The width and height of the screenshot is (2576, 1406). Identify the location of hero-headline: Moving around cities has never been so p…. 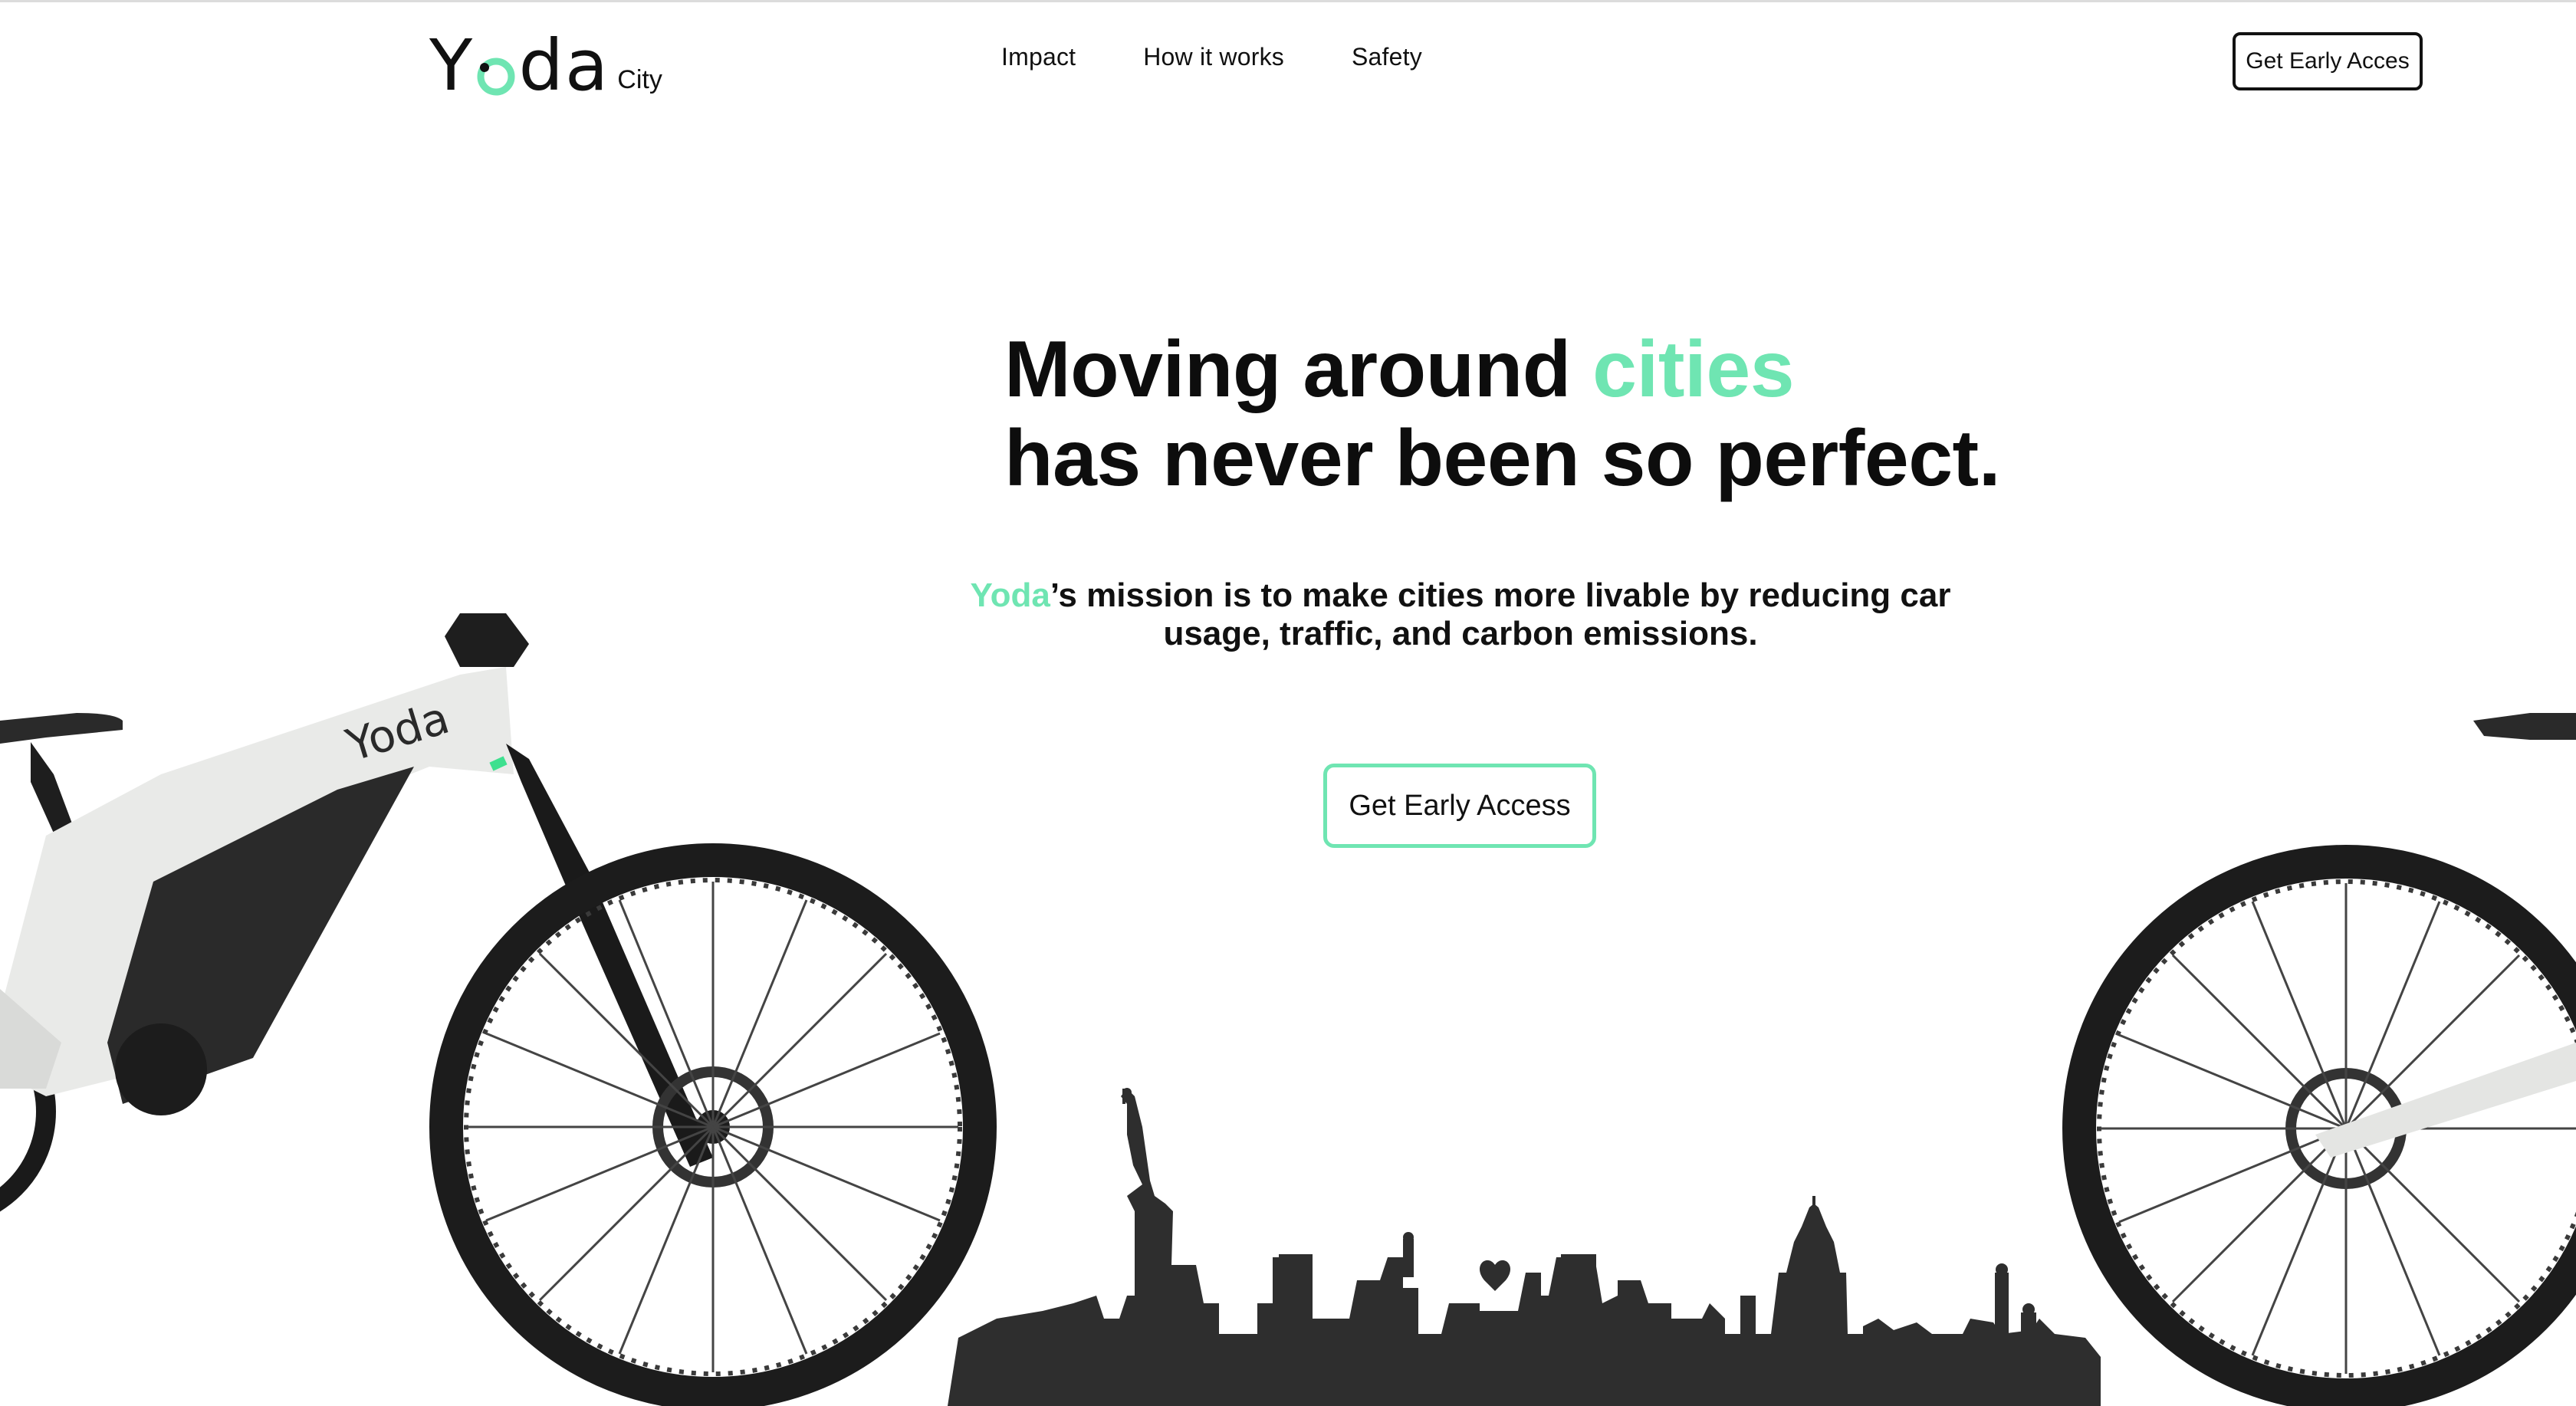
(1503, 414).